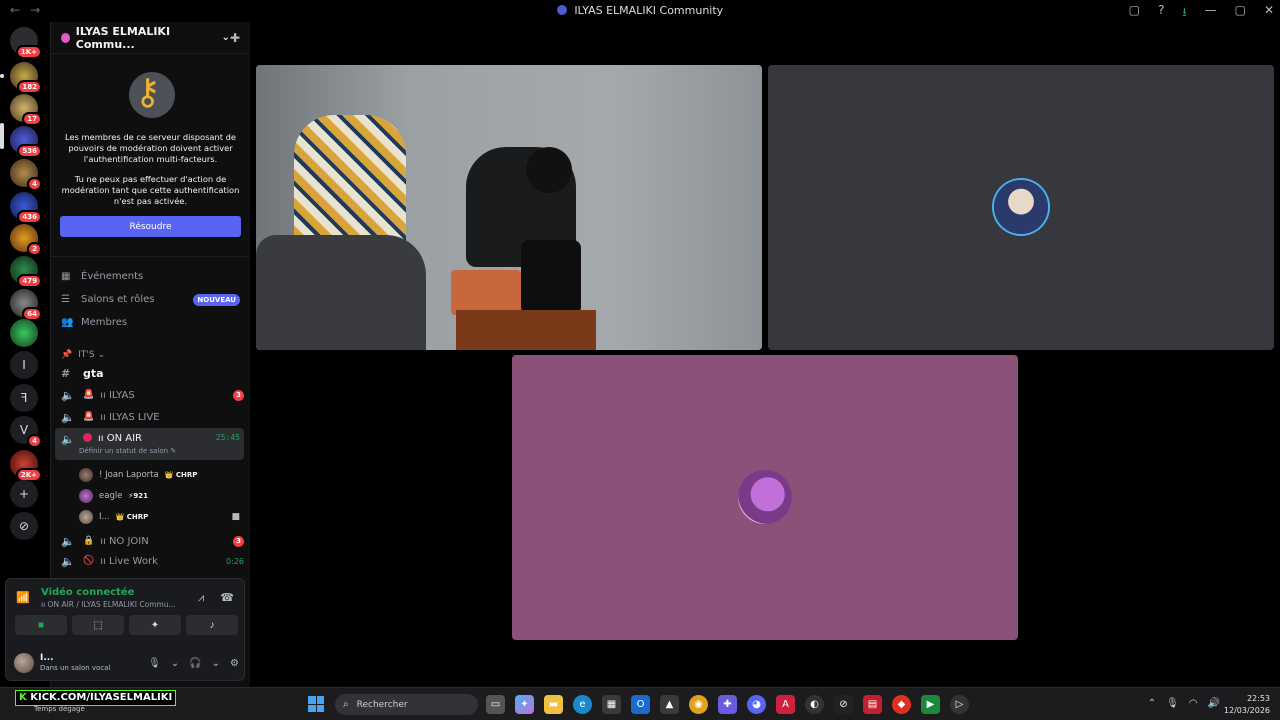 This screenshot has height=720, width=1280. What do you see at coordinates (238, 395) in the screenshot?
I see `member-count-badge: 3` at bounding box center [238, 395].